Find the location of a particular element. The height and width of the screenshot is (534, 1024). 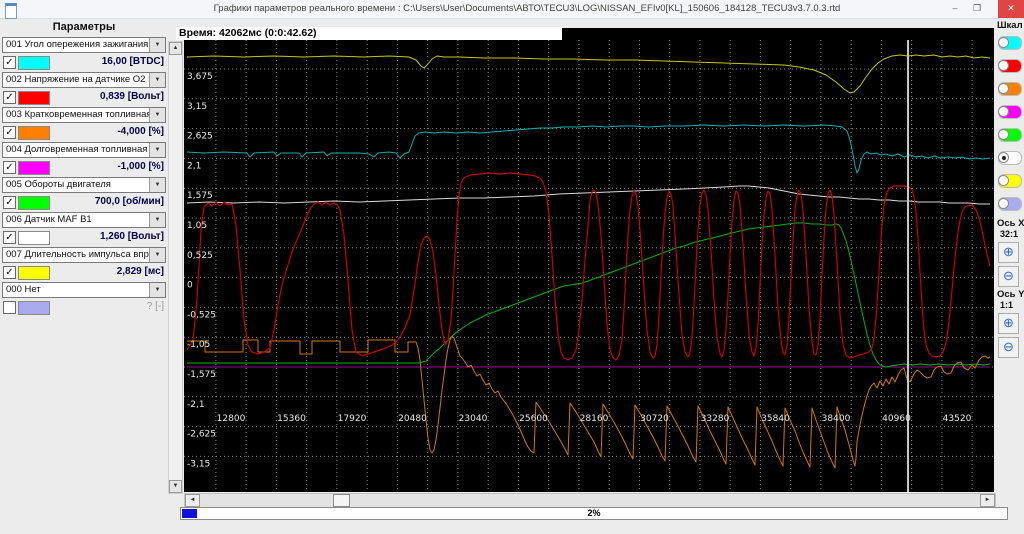

param-select-label: 003 Кратковременная топливная ко is located at coordinates (77, 114).